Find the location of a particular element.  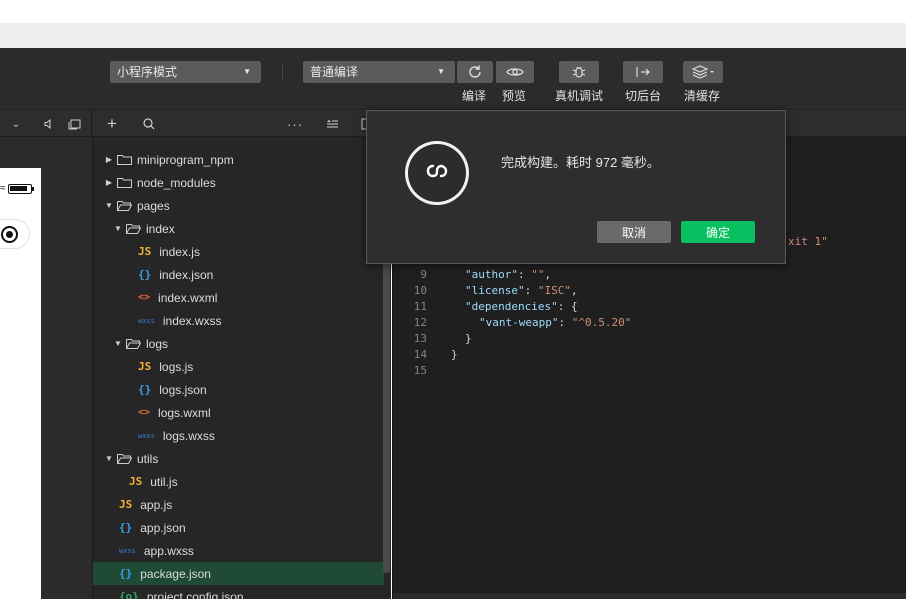

tree-item-logs-wxml: <> logs.wxml is located at coordinates (238, 412).